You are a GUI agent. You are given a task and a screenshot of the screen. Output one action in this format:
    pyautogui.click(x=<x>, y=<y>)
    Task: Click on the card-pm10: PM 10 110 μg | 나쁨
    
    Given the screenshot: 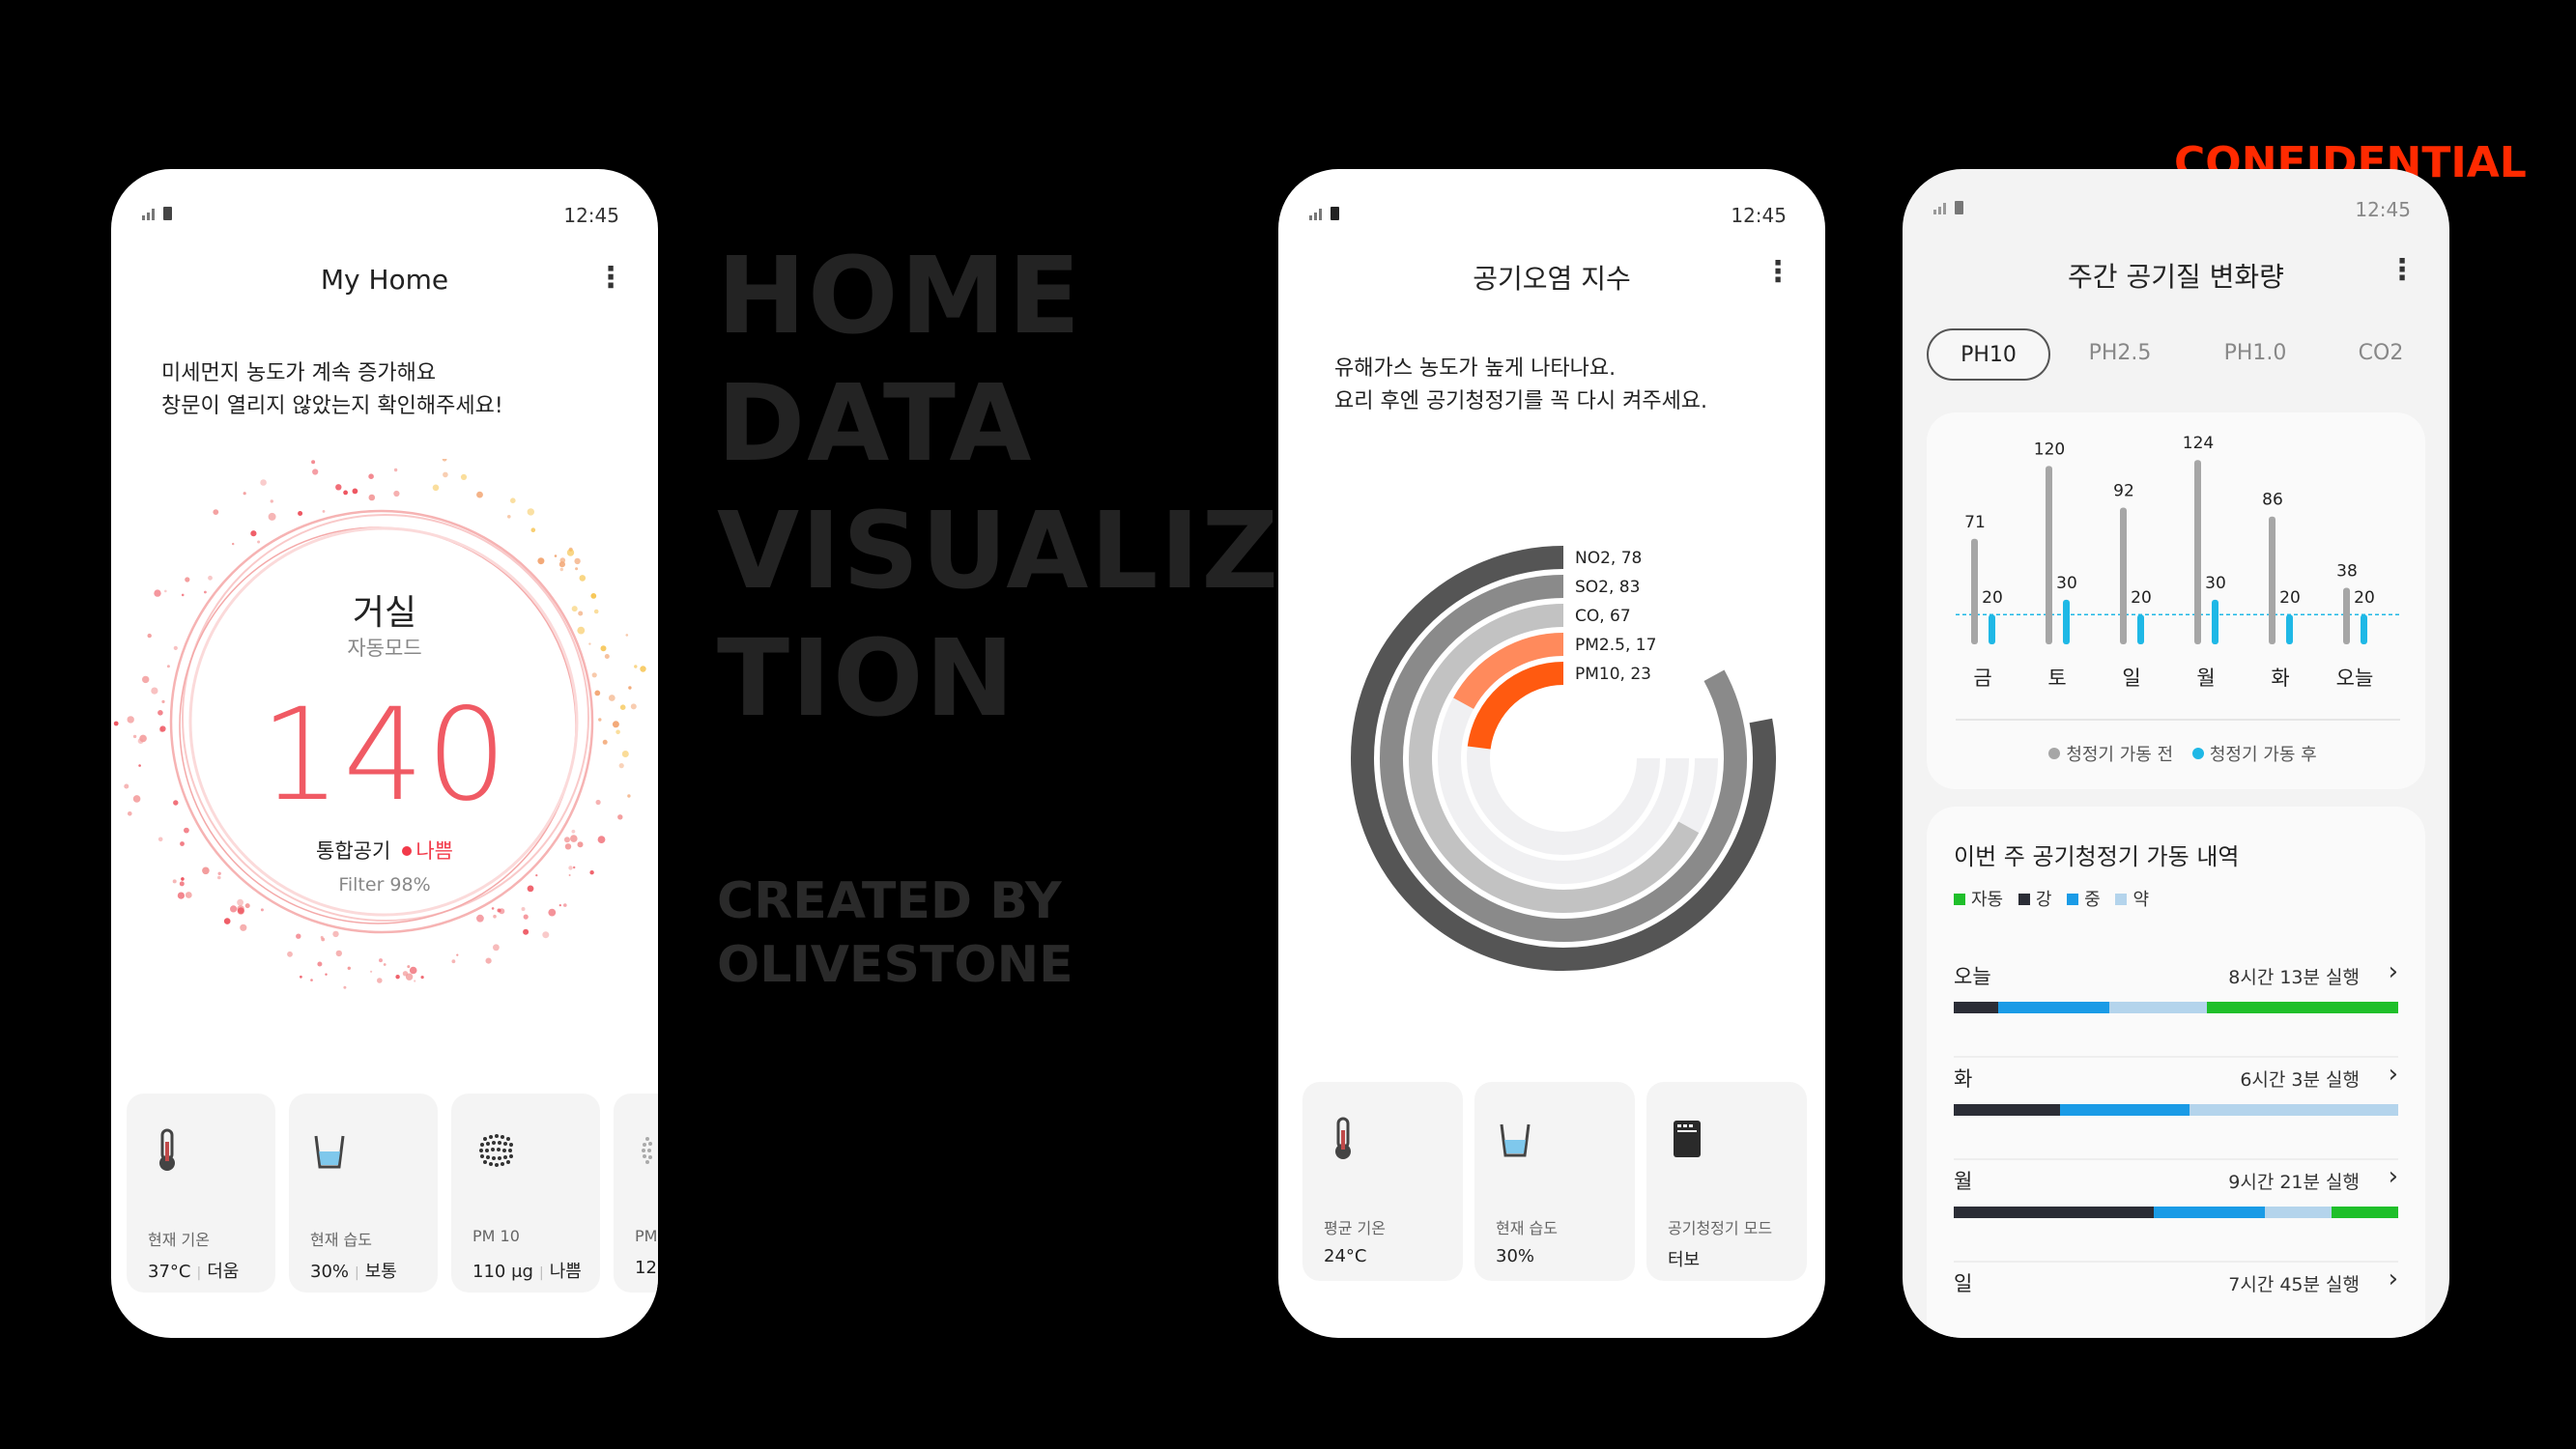 What is the action you would take?
    pyautogui.click(x=526, y=1193)
    